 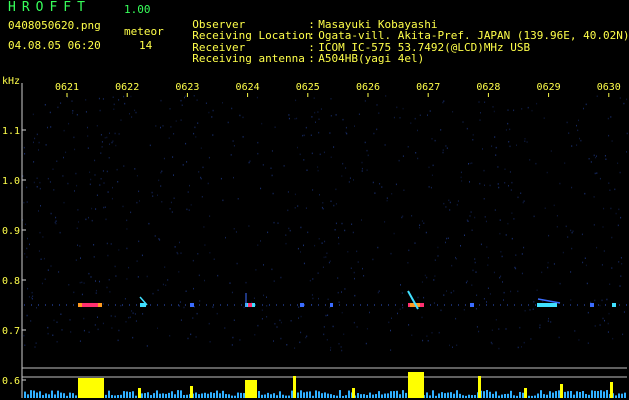 What do you see at coordinates (11, 331) in the screenshot?
I see `y-tick-label: 0.7` at bounding box center [11, 331].